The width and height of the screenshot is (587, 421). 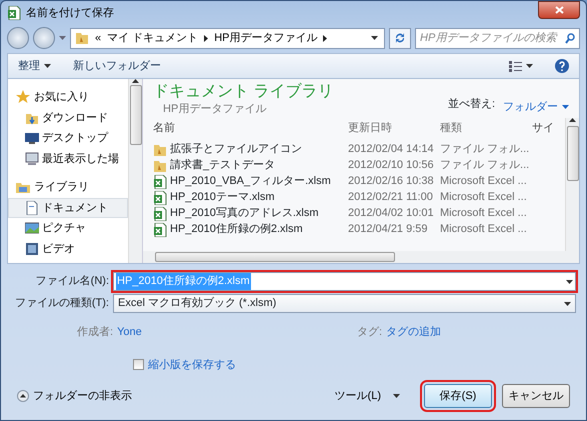 What do you see at coordinates (70, 13) in the screenshot?
I see `window-title: 名前を付けて保存` at bounding box center [70, 13].